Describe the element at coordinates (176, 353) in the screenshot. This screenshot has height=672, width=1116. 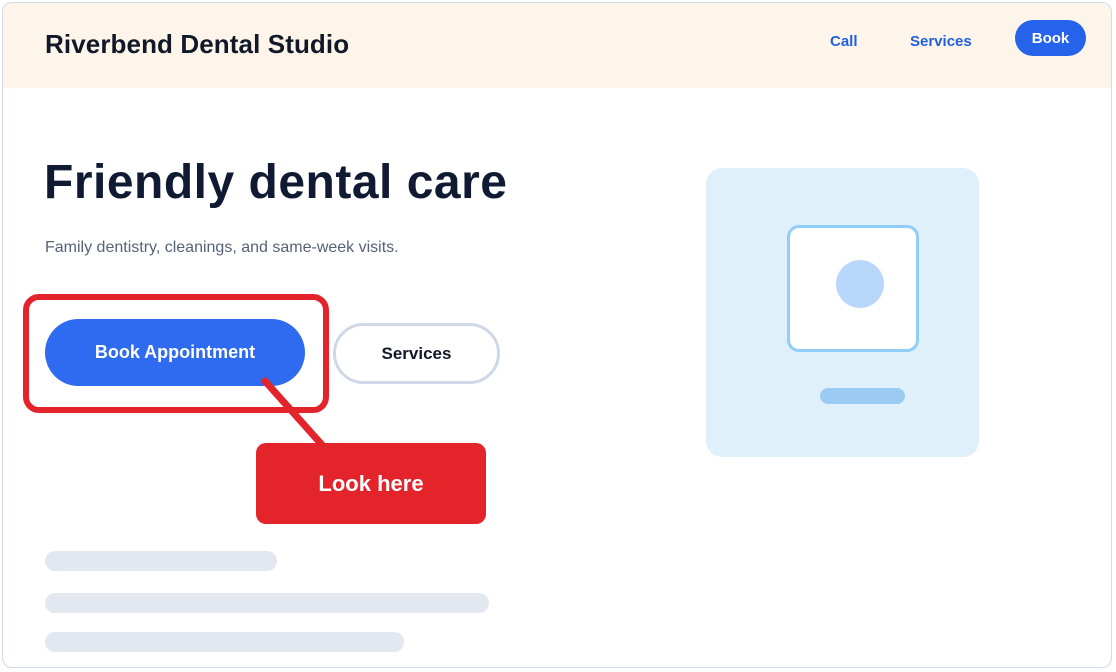
I see `annotation-highlight-box` at that location.